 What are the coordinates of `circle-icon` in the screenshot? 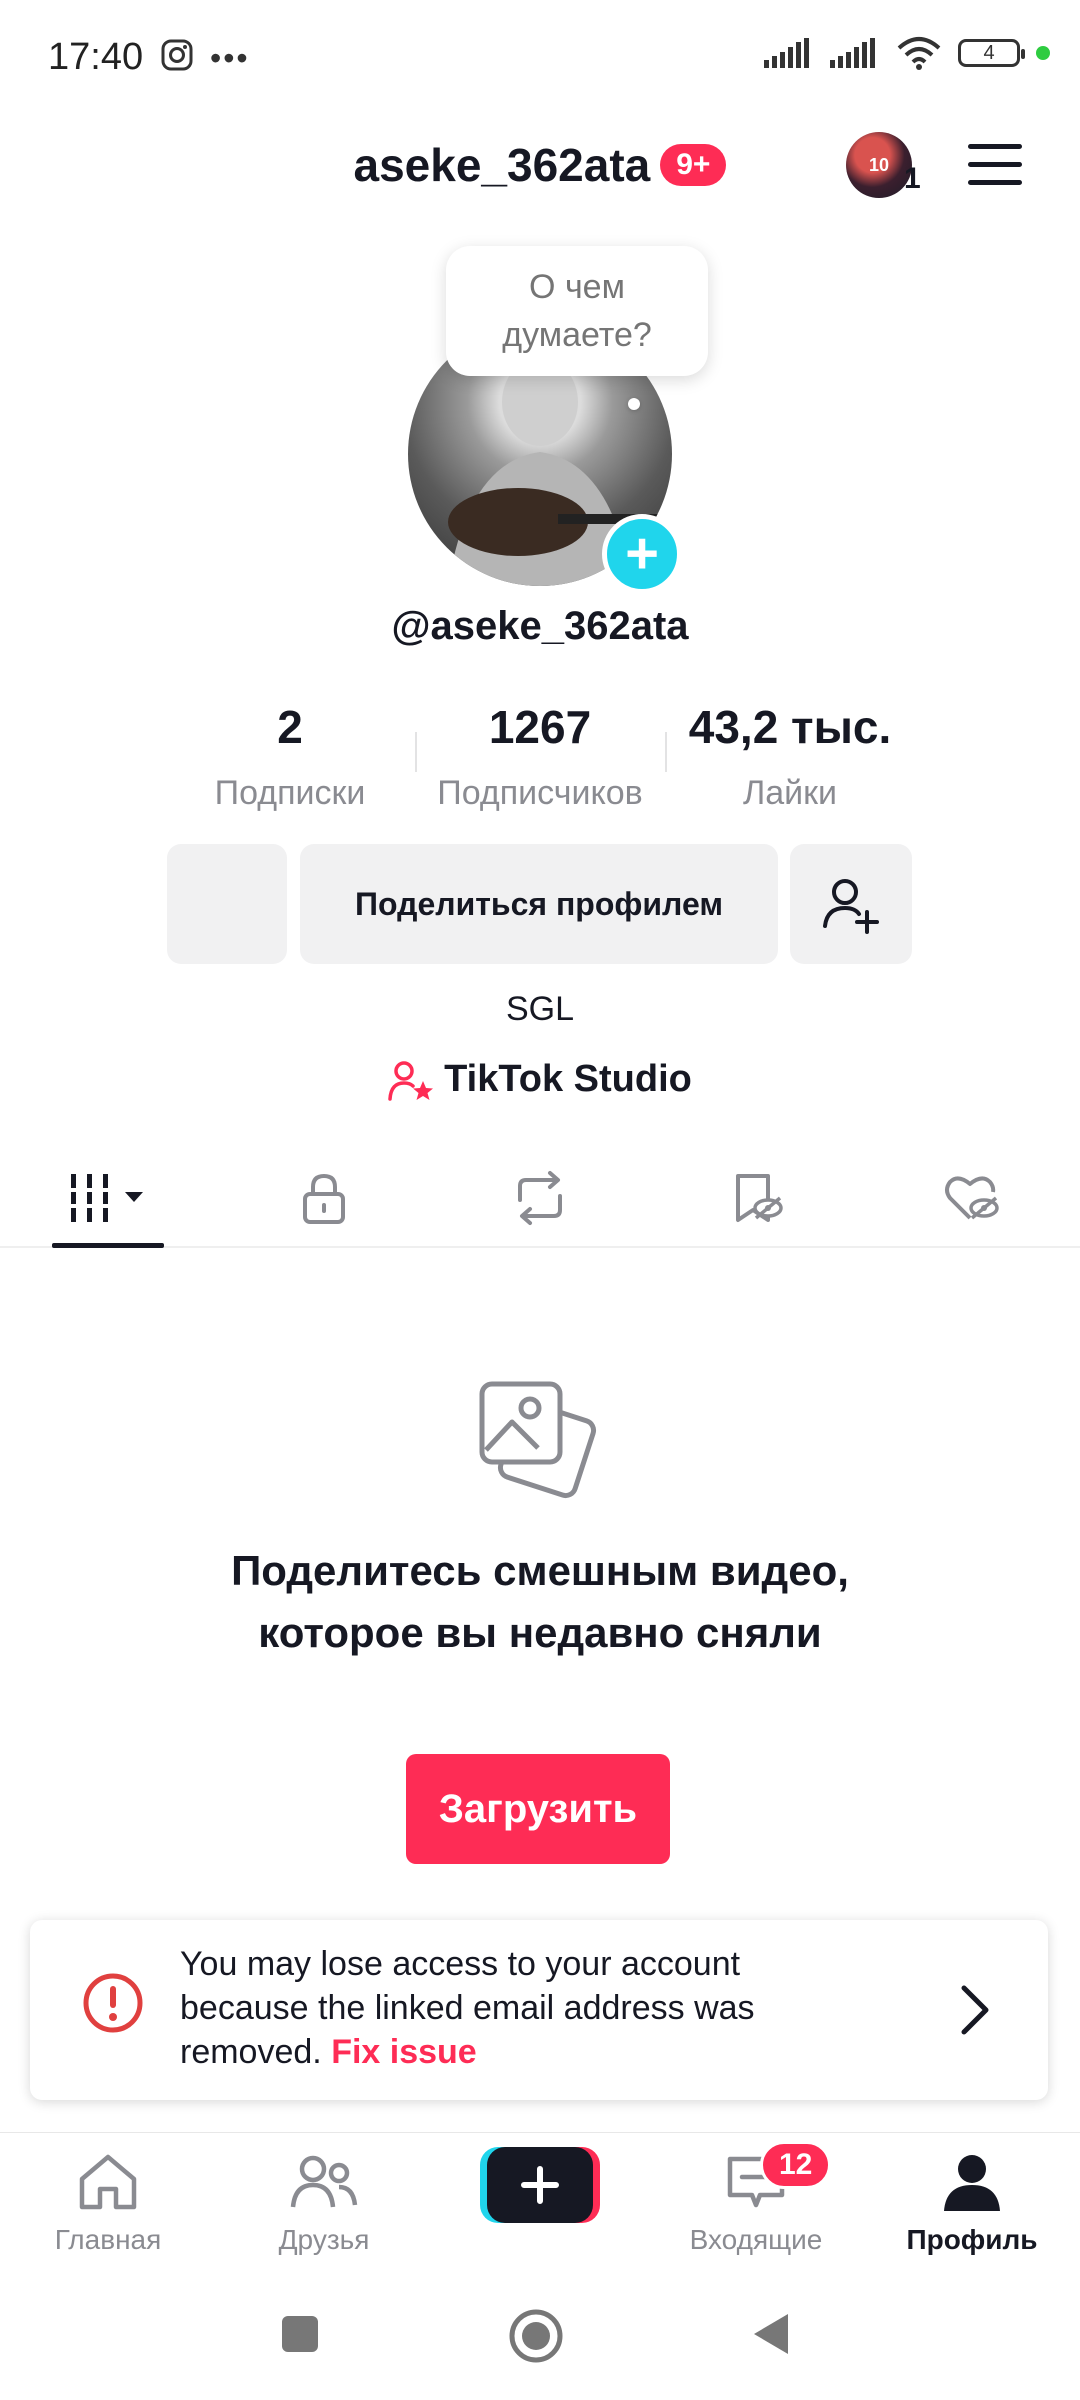 It's located at (536, 2336).